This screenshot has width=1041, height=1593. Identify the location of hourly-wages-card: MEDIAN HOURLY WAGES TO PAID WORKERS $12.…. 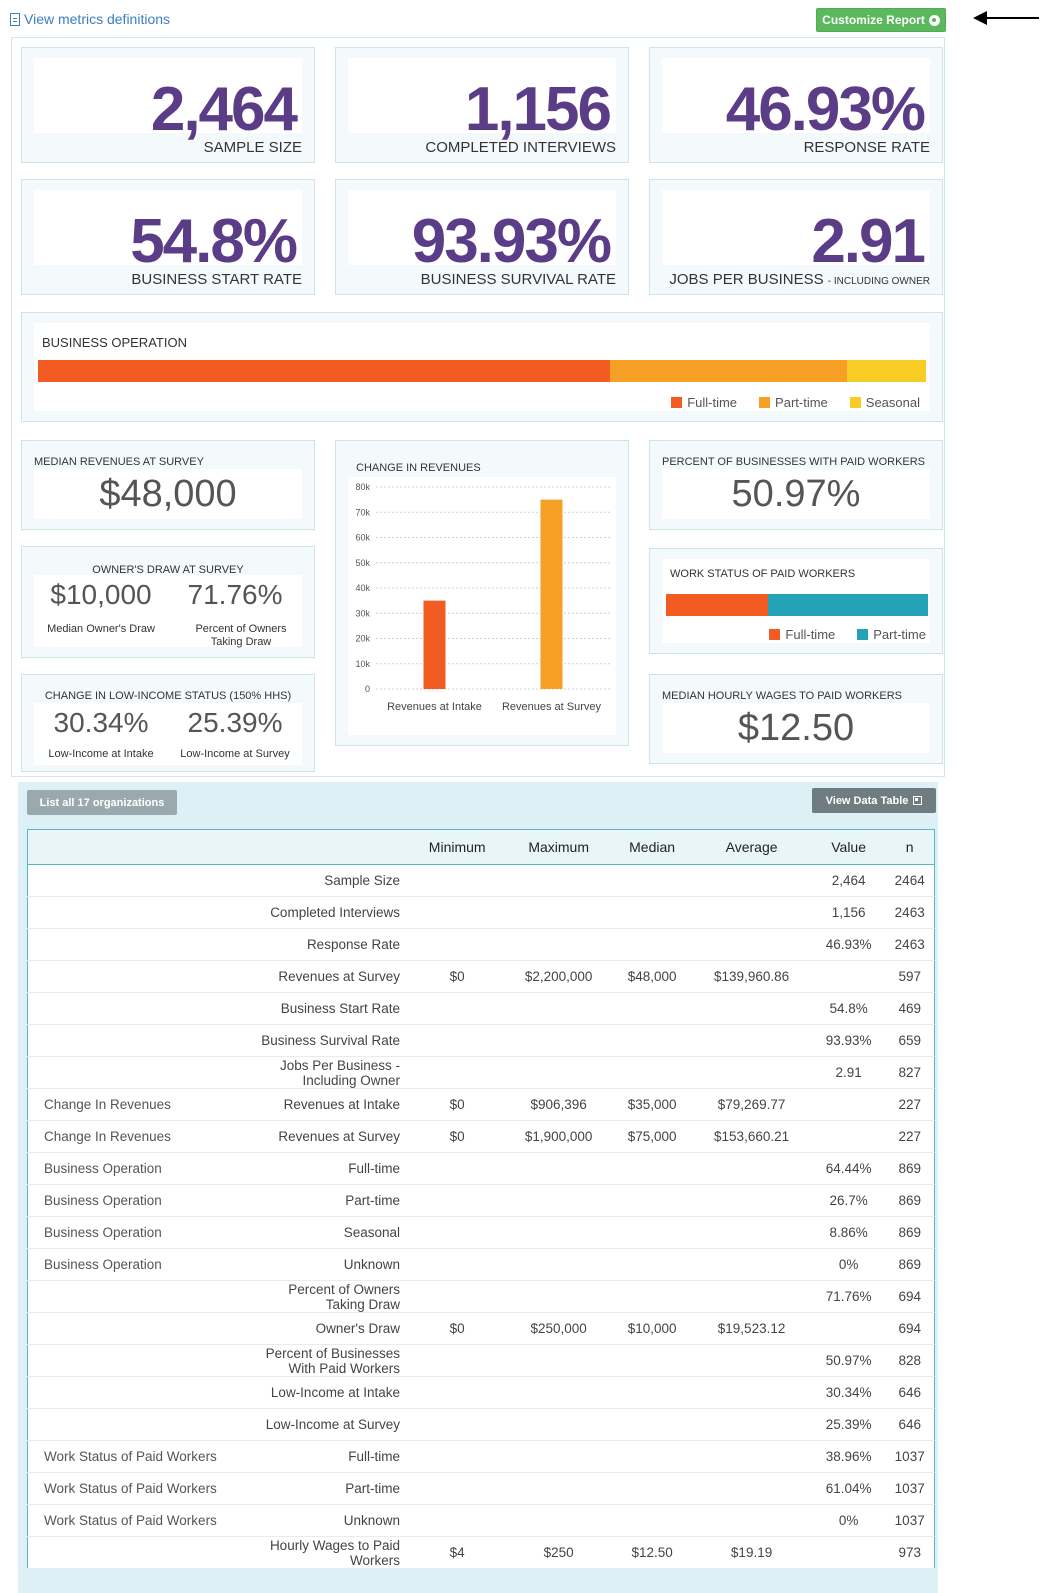
(796, 719).